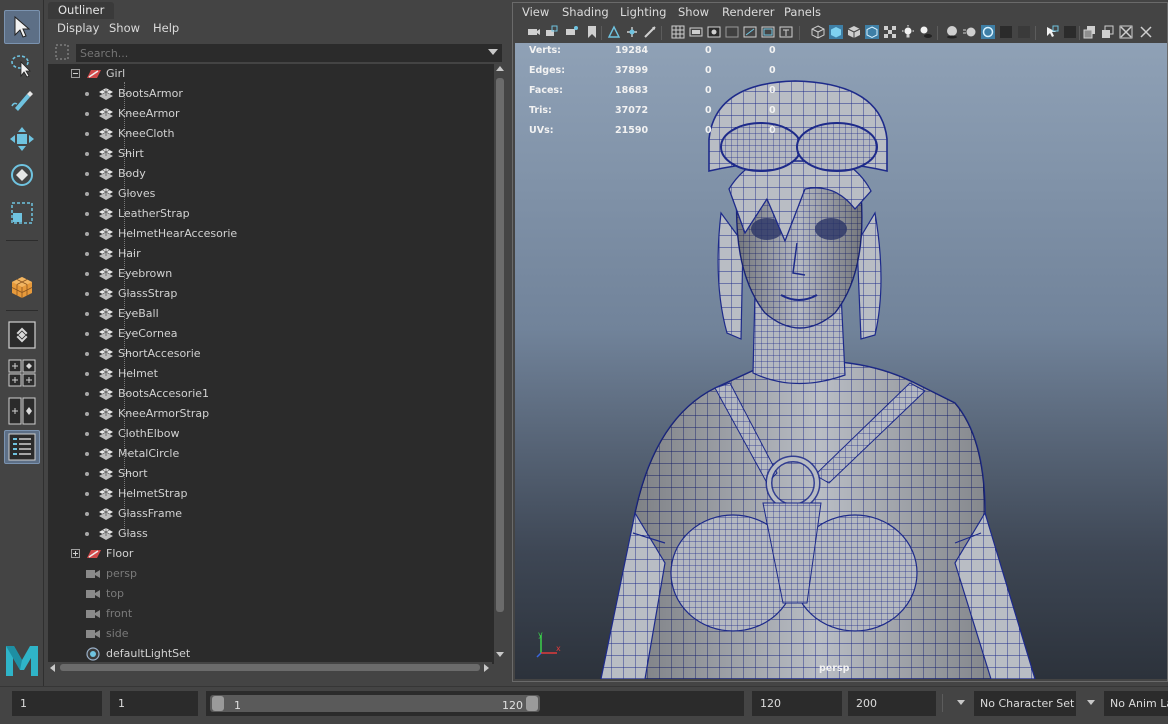 The height and width of the screenshot is (724, 1168). Describe the element at coordinates (632, 32) in the screenshot. I see `grease-pencil-icon` at that location.